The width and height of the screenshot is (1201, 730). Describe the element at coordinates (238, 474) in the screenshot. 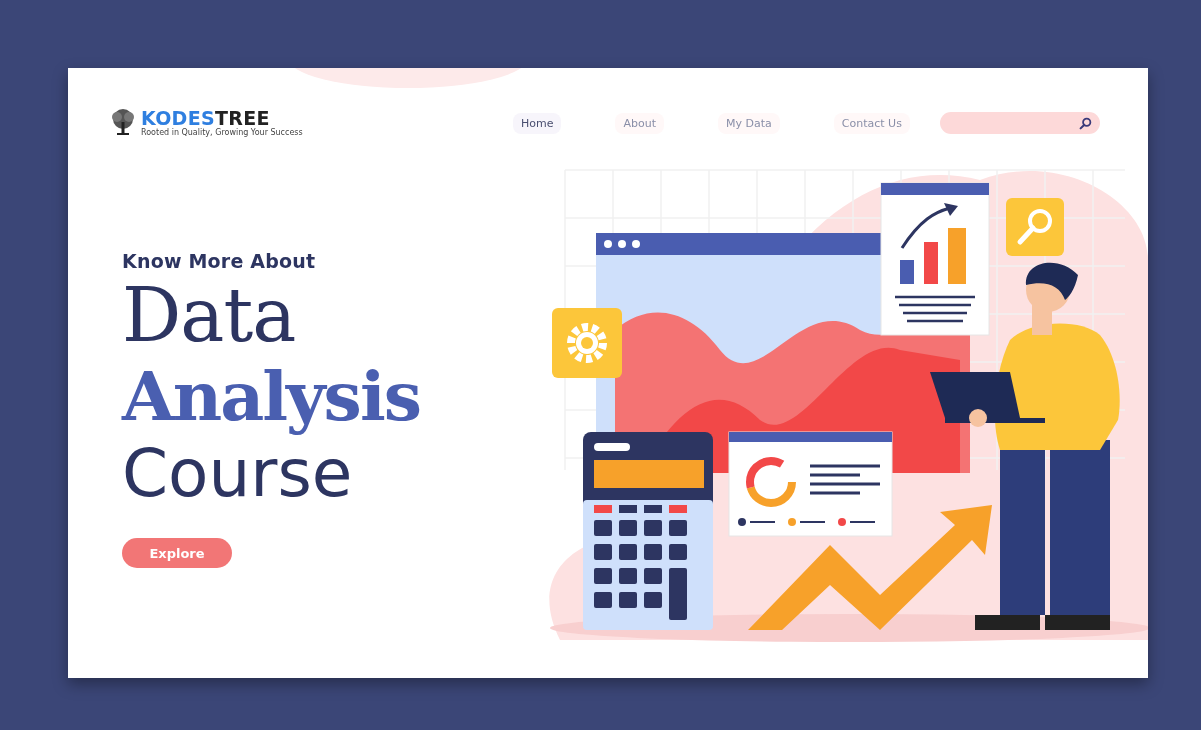

I see `hero-title: Course` at that location.